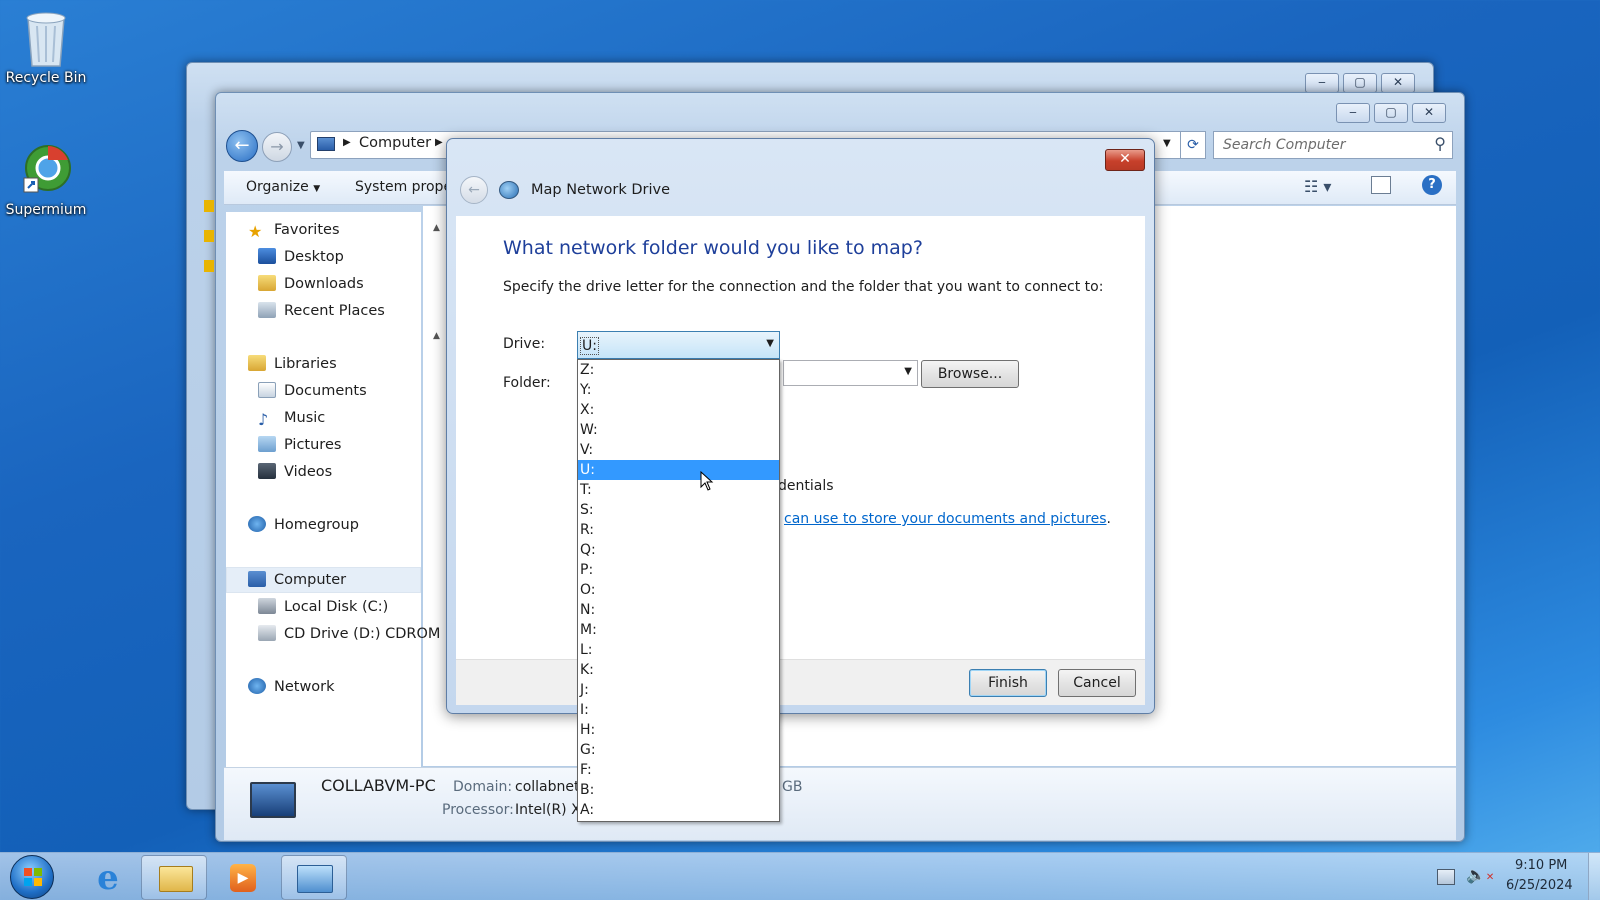 The image size is (1600, 900). Describe the element at coordinates (1440, 143) in the screenshot. I see `search-icon: ⚲` at that location.